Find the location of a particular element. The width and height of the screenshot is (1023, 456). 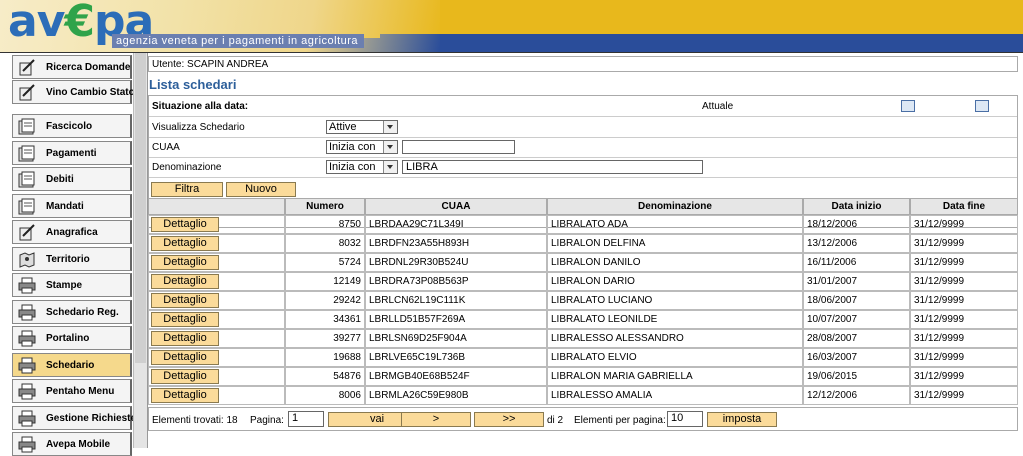

denominazione-row: Denominazione Inizia con LIBRA is located at coordinates (583, 167).